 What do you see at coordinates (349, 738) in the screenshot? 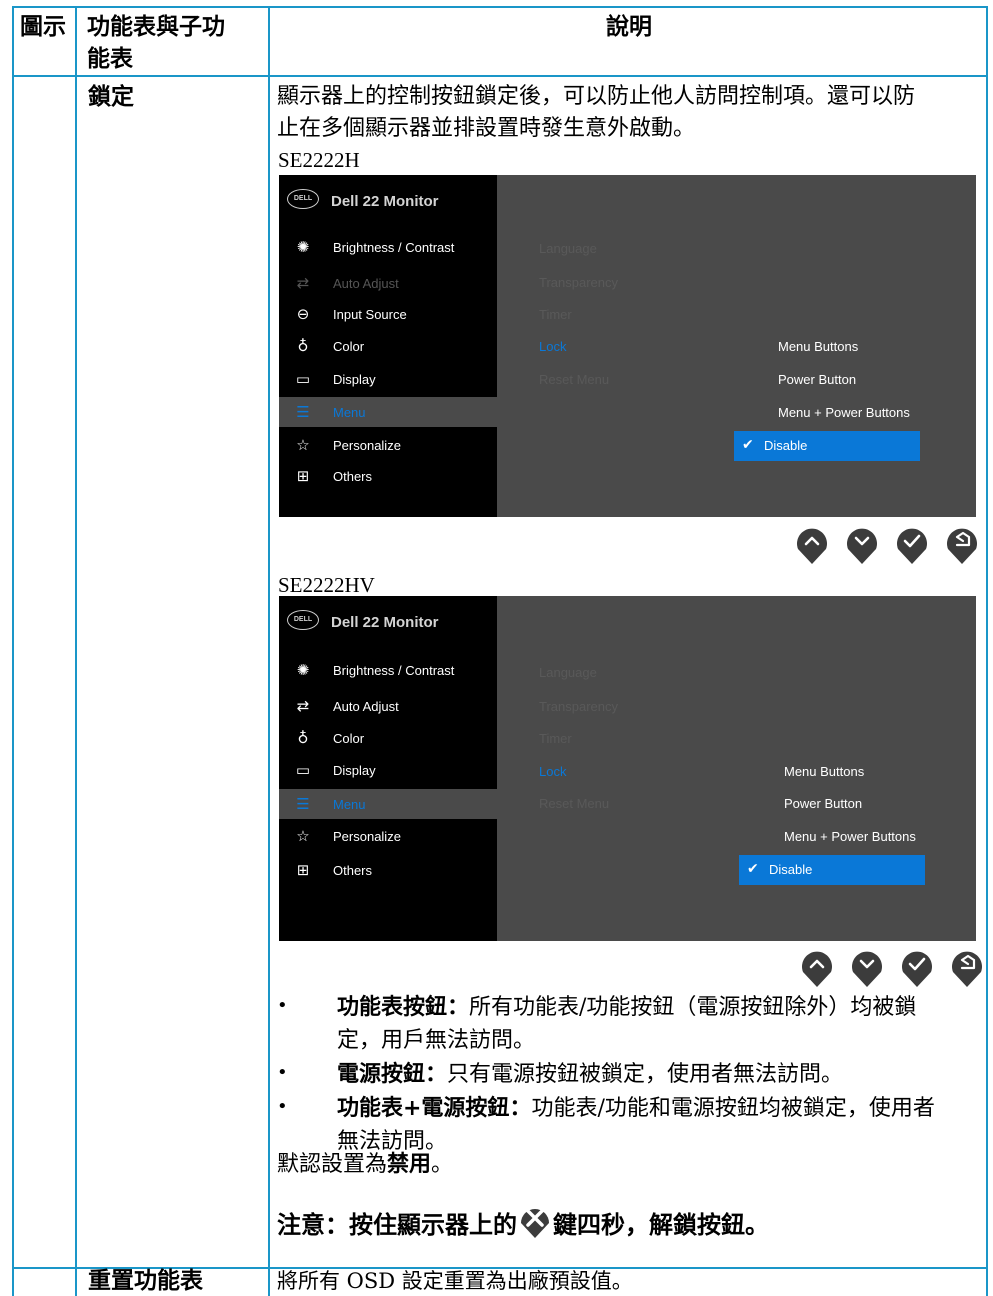
I see `osd-menu-label: Color` at bounding box center [349, 738].